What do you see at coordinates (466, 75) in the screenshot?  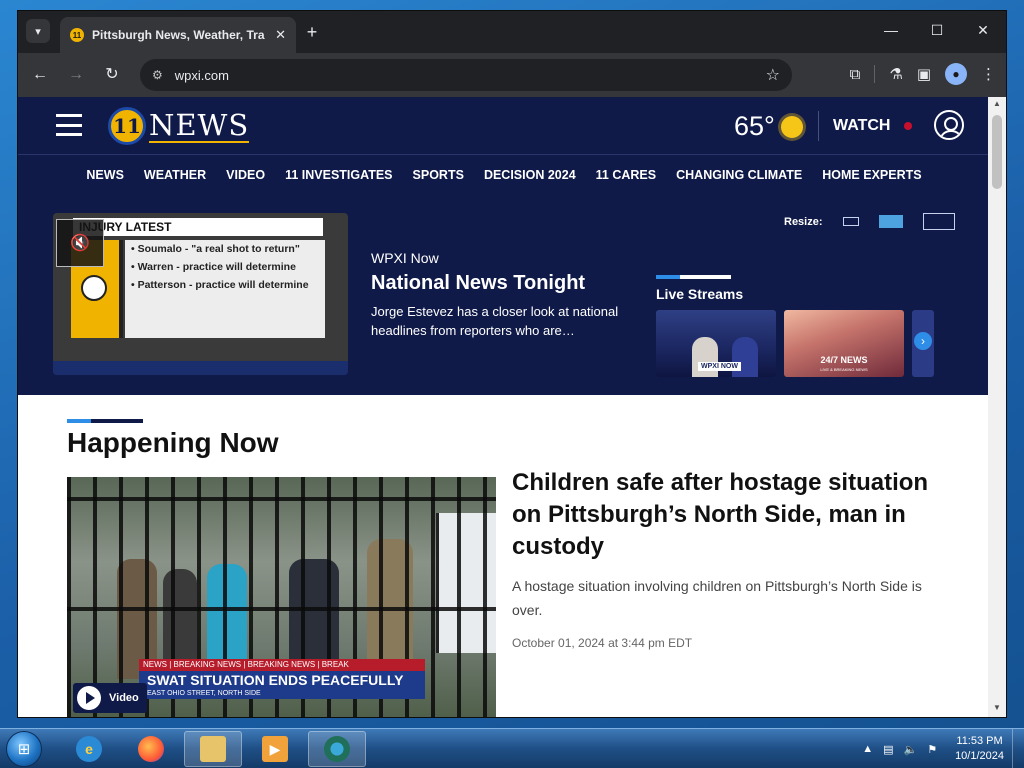 I see `address-bar: ⚙ wpxi.com ☆` at bounding box center [466, 75].